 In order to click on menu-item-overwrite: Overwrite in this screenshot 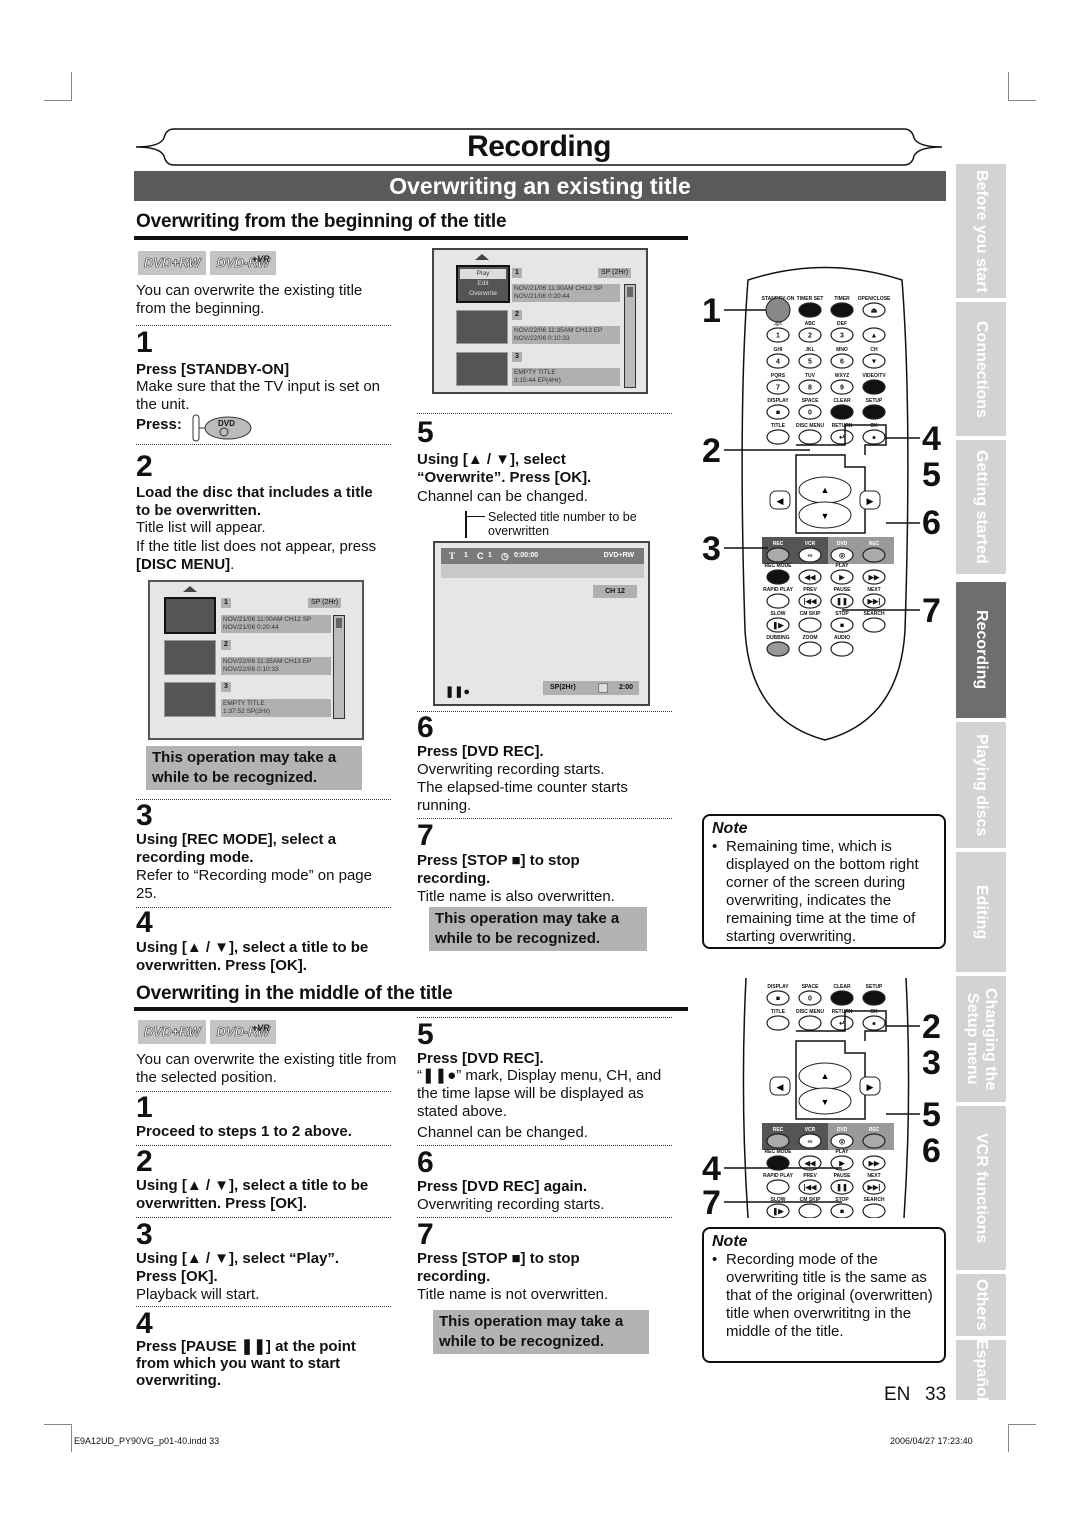, I will do `click(483, 294)`.